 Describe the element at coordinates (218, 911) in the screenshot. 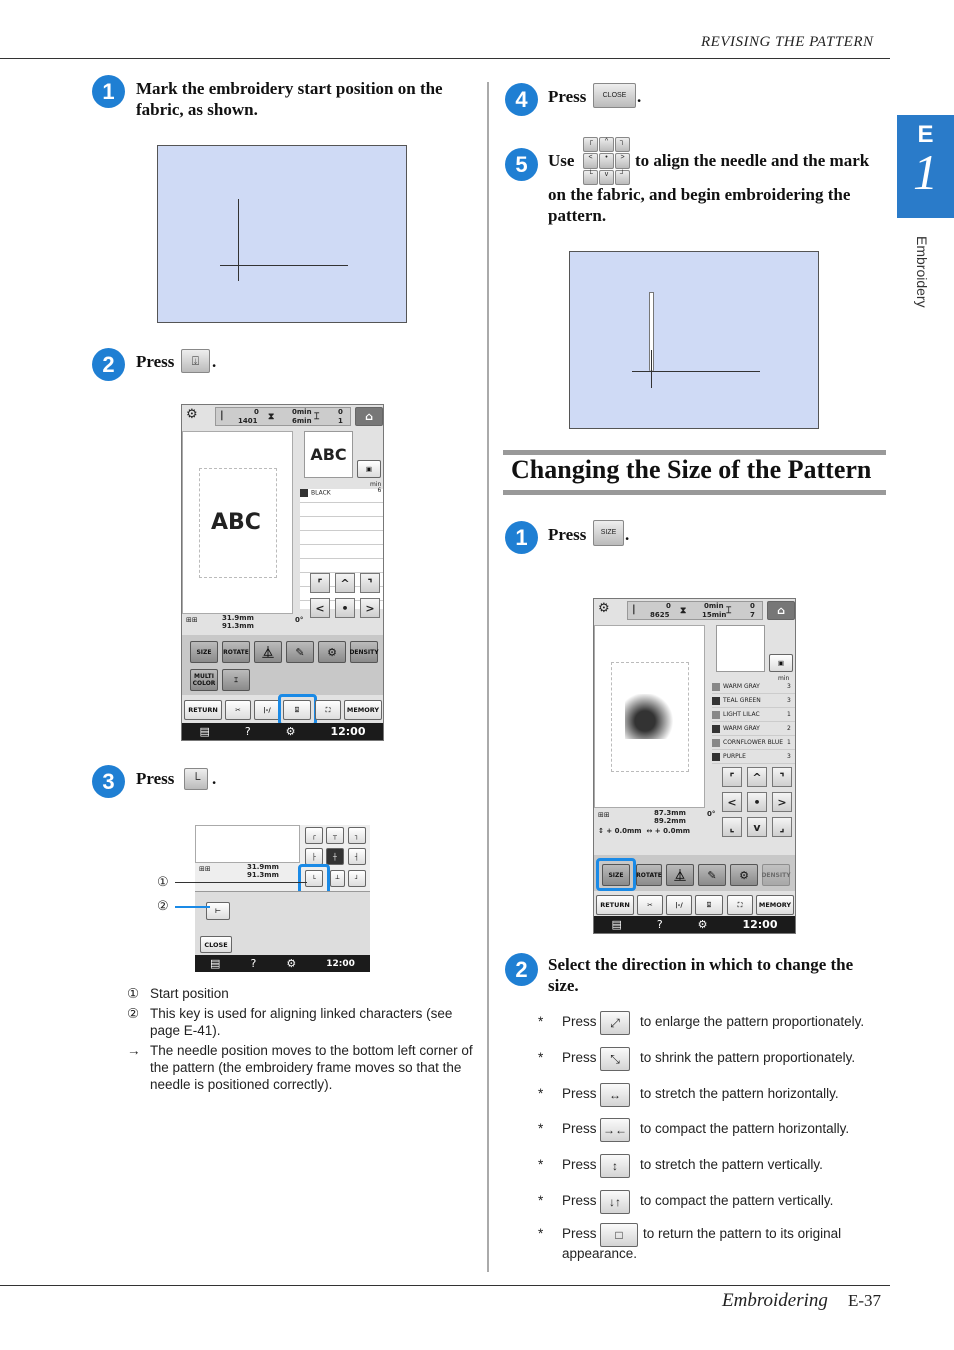

I see `linked-characters-button: ⊢` at that location.